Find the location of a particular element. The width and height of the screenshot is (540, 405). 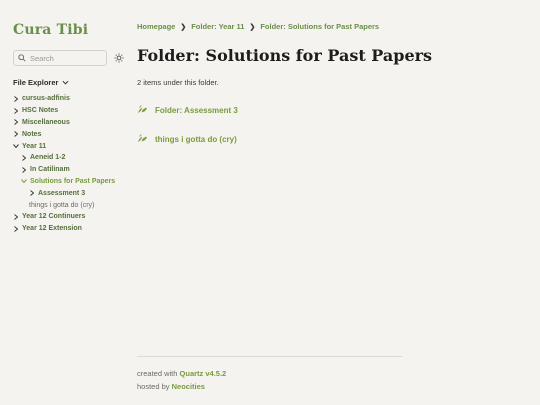

tree-item-cursus-adfinis: cursus-adfinis is located at coordinates (69, 99).